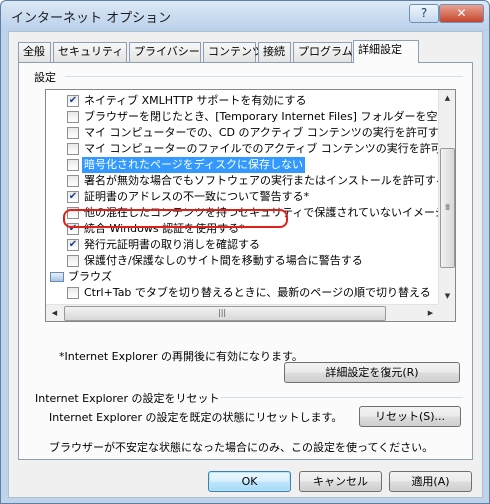  What do you see at coordinates (430, 481) in the screenshot?
I see `apply-button: 適用(A)` at bounding box center [430, 481].